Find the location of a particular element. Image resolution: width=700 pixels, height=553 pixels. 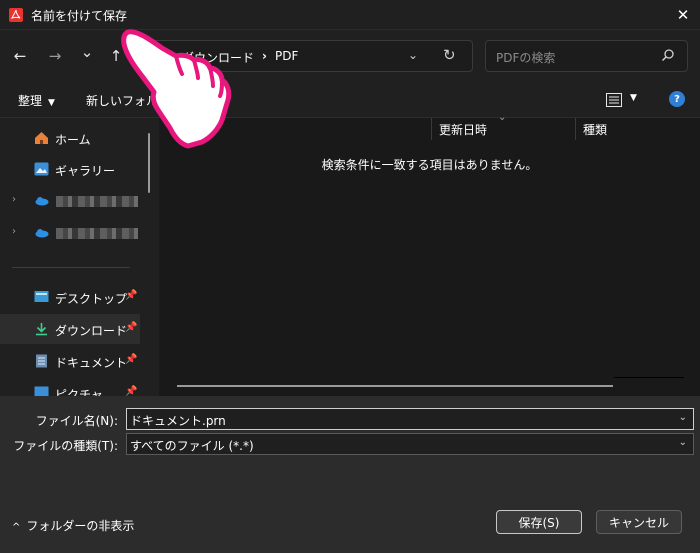

filename-label: ファイル名(N): is located at coordinates (76, 421).